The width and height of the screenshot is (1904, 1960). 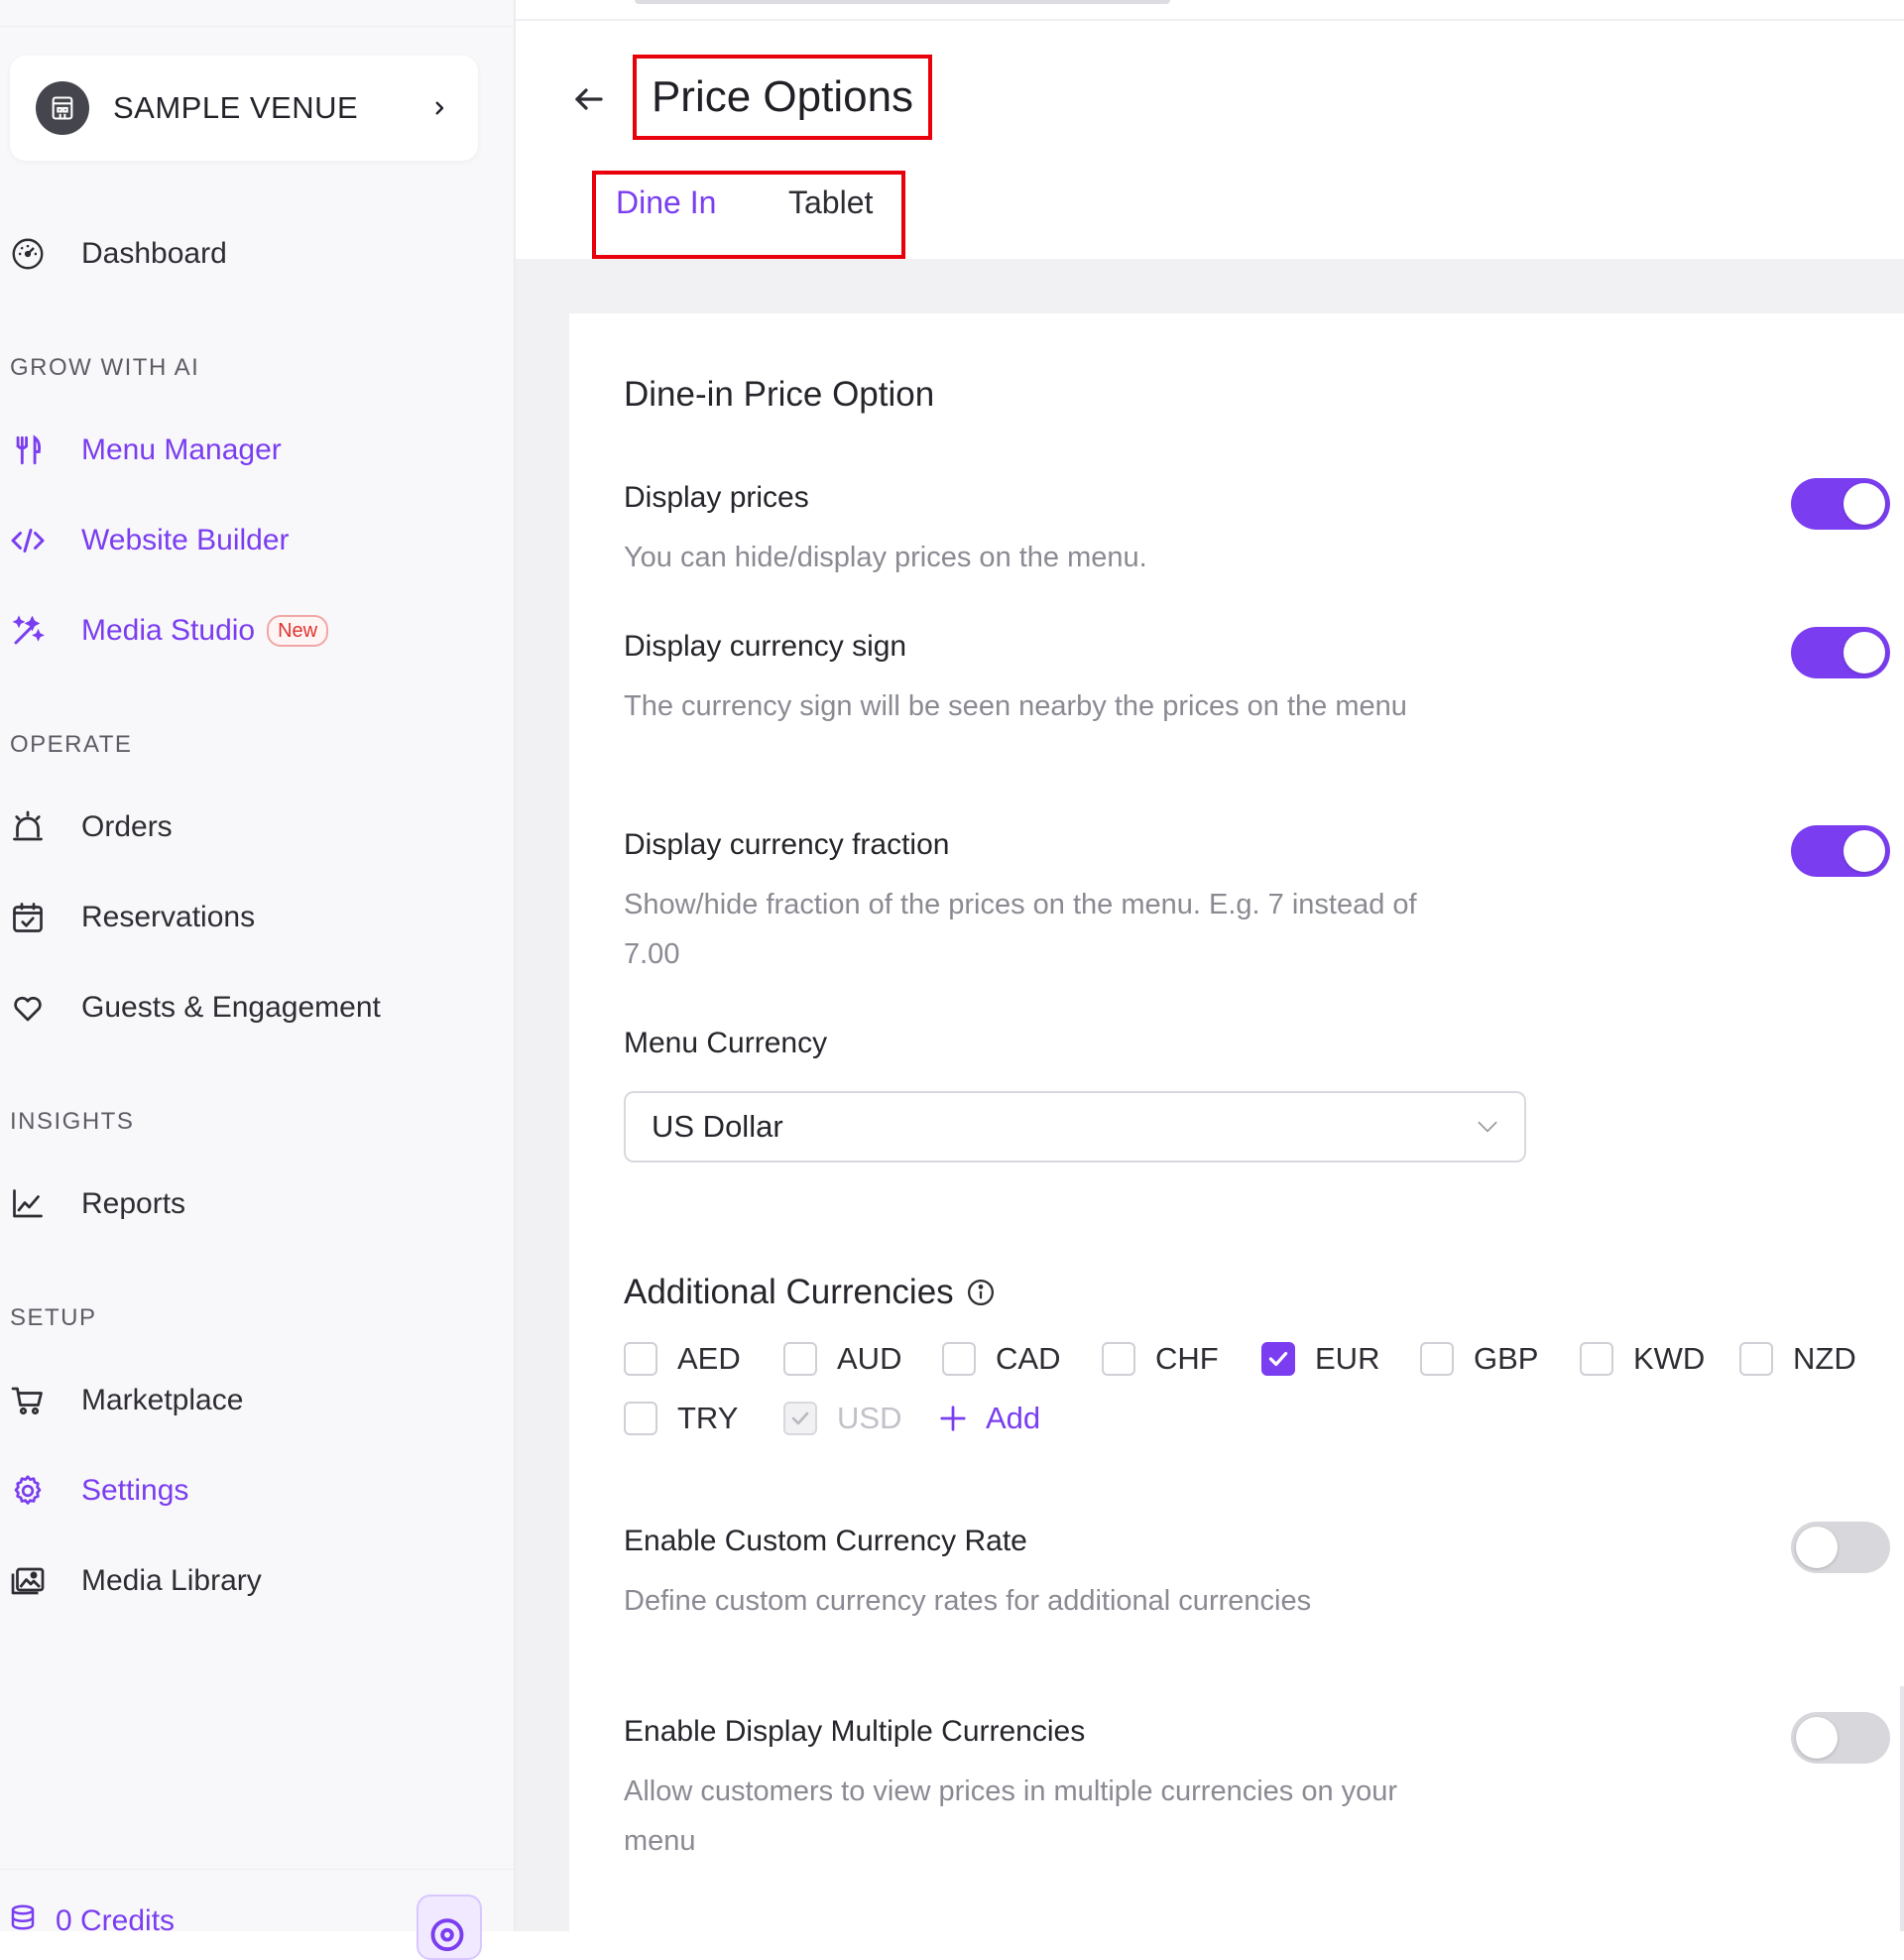 I want to click on scrollbar, so click(x=1902, y=1809).